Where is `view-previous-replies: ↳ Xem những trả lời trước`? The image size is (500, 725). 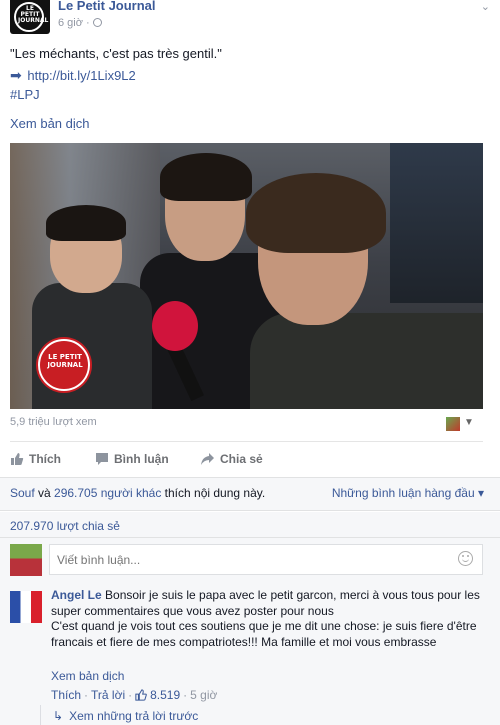
view-previous-replies: ↳ Xem những trả lời trước is located at coordinates (125, 716).